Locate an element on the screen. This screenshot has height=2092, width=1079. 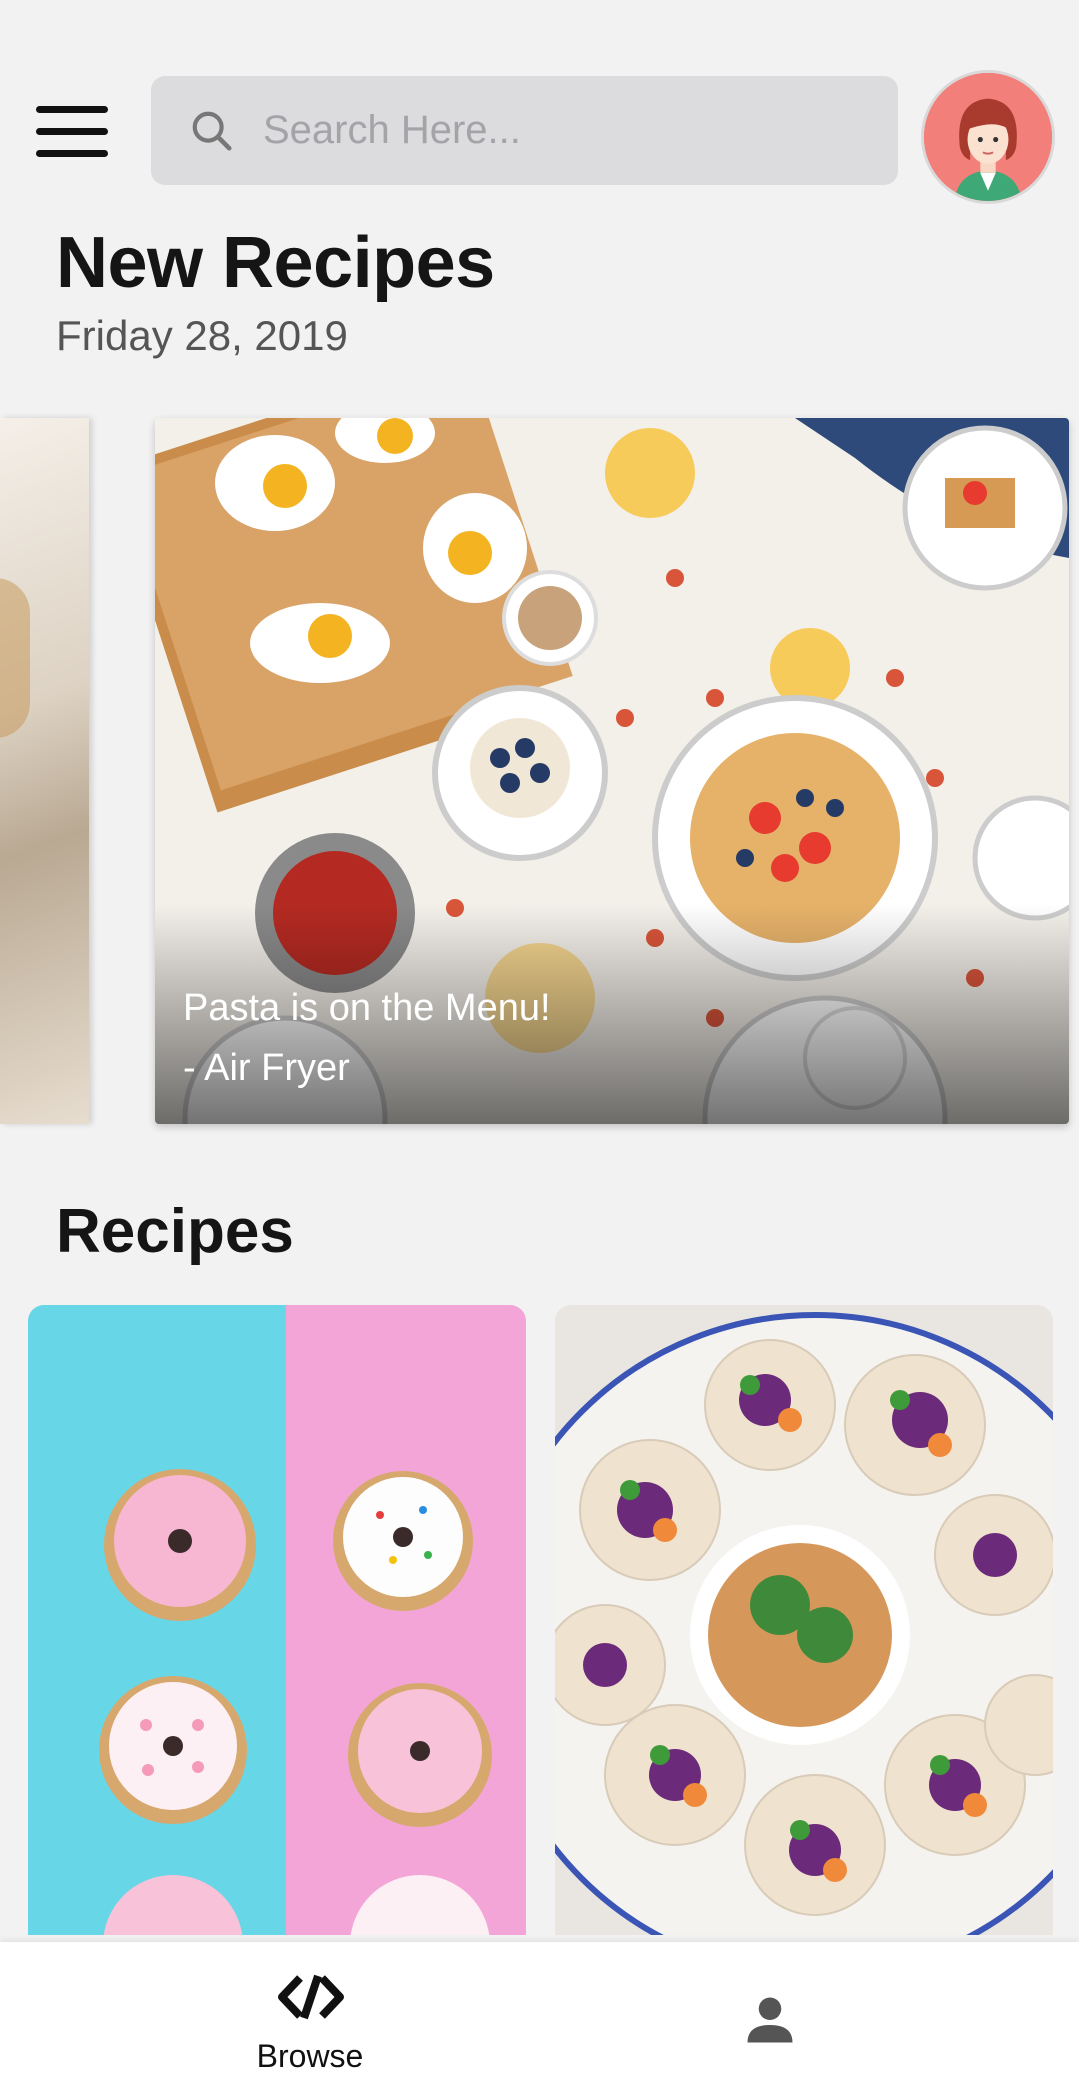
person-icon is located at coordinates (770, 2020).